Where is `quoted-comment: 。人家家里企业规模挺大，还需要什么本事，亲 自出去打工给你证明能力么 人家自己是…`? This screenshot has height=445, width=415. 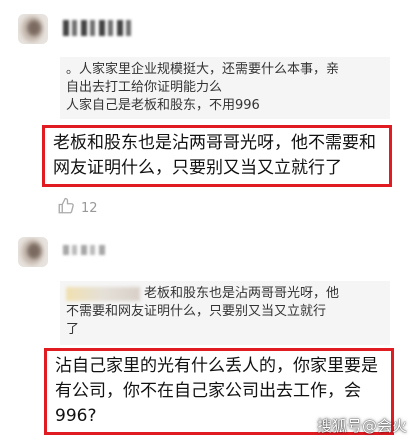 quoted-comment: 。人家家里企业规模挺大，还需要什么本事，亲 自出去打工给你证明能力么 人家自己是… is located at coordinates (225, 88).